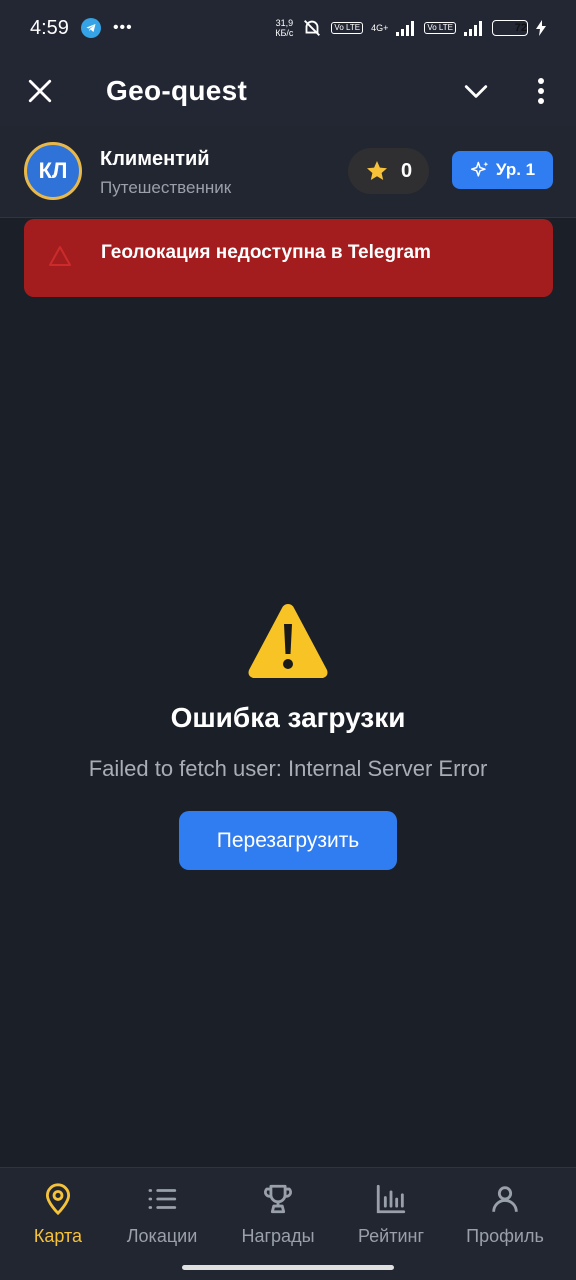  I want to click on level-button: Ур. 1, so click(502, 170).